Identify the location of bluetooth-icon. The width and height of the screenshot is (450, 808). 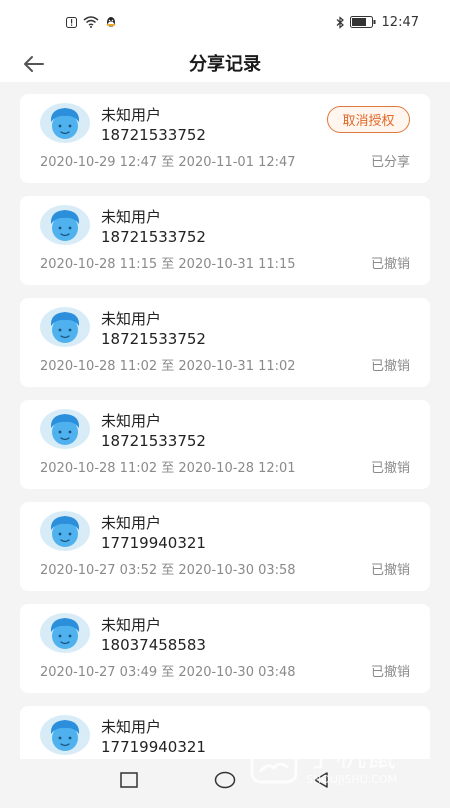
(340, 22).